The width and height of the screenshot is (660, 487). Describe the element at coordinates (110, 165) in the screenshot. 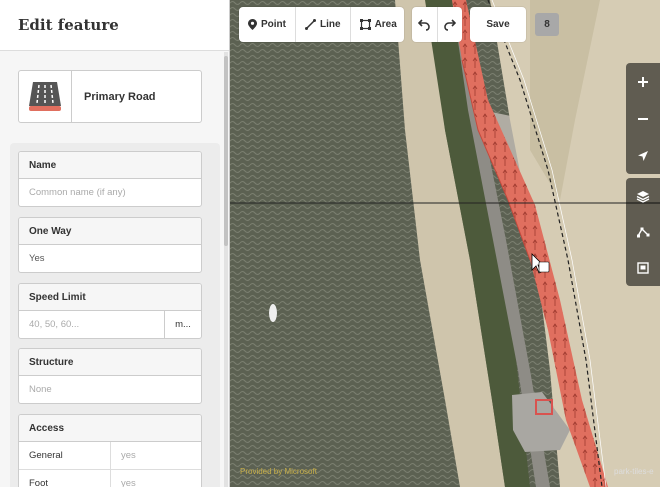

I see `name-field-label: Name` at that location.